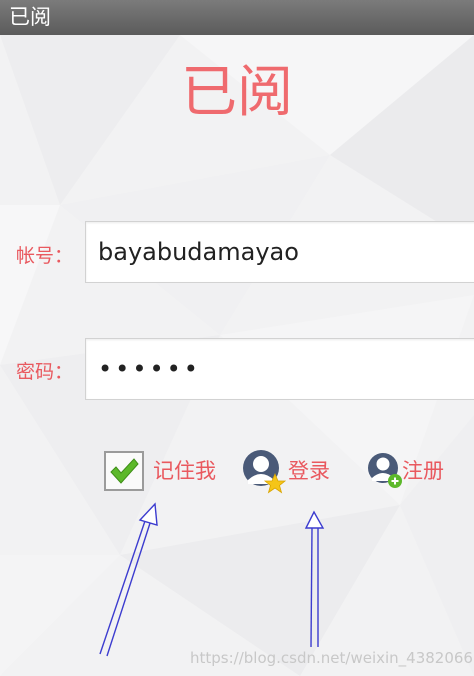 The image size is (474, 676). What do you see at coordinates (332, 658) in the screenshot?
I see `watermark-text: https://blog.csdn.net/weixin_43820665` at bounding box center [332, 658].